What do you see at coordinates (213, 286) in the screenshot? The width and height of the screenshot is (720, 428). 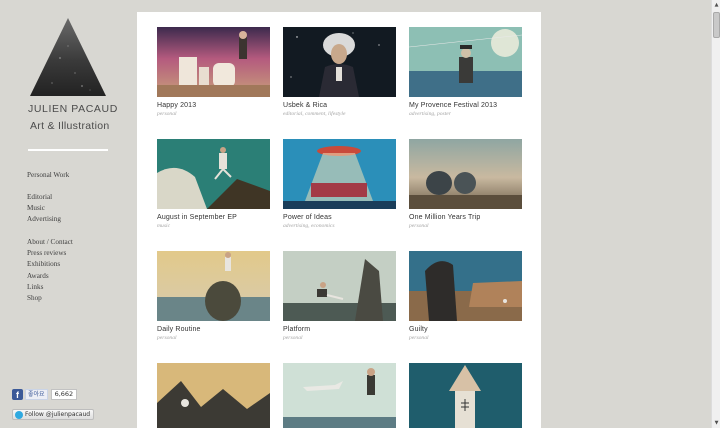 I see `daily-routine-thumbnail` at bounding box center [213, 286].